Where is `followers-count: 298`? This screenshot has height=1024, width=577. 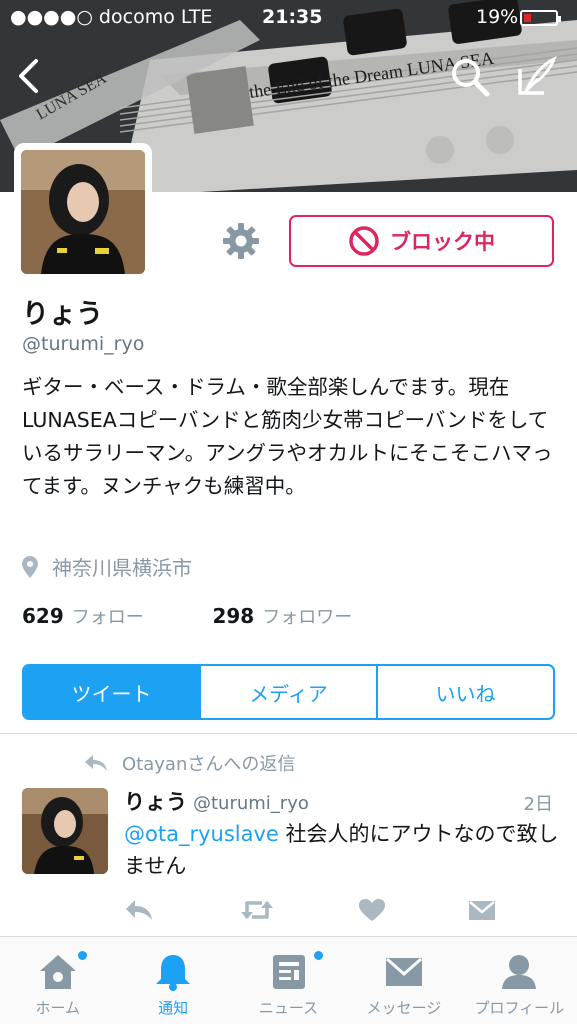 followers-count: 298 is located at coordinates (233, 616).